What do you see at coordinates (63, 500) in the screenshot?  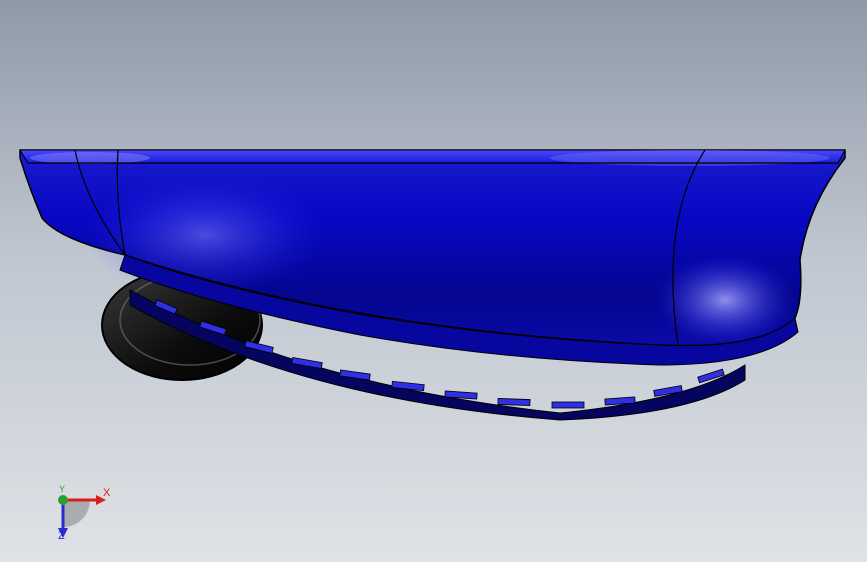 I see `y-axis-dot` at bounding box center [63, 500].